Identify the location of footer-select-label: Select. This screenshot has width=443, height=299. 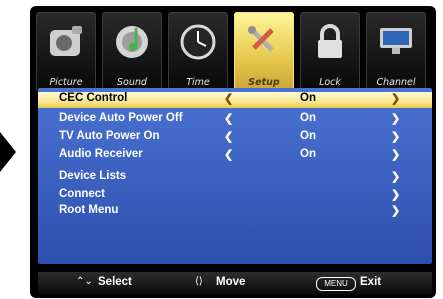
(115, 282).